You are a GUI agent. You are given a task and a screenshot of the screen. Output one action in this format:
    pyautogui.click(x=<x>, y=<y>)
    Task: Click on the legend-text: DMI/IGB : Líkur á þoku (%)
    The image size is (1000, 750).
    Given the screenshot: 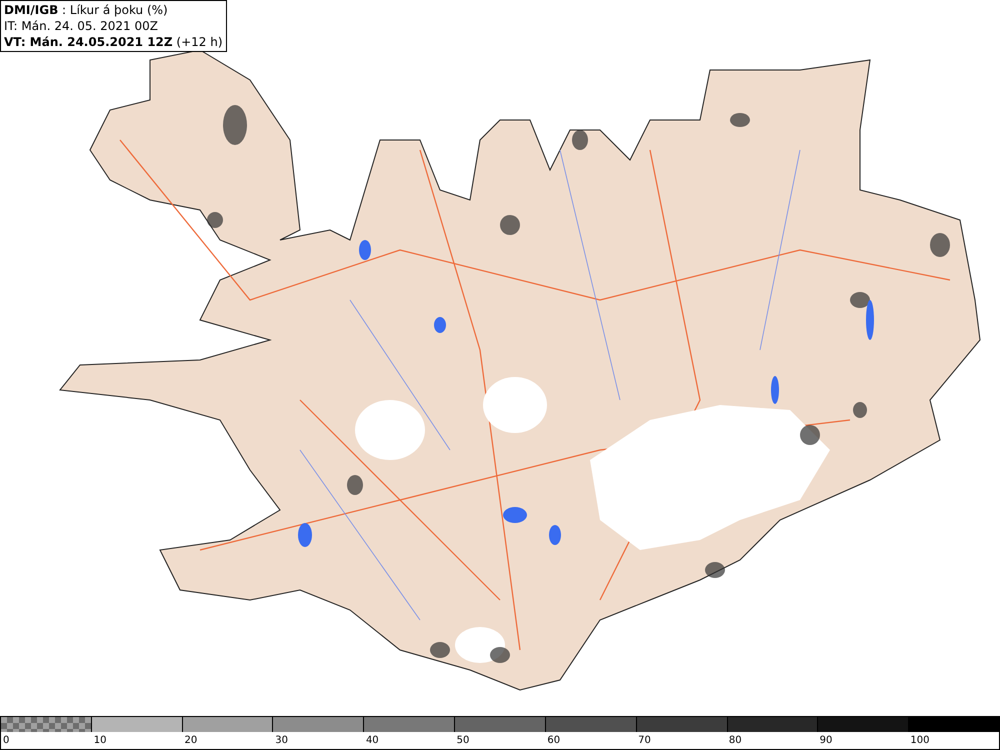 What is the action you would take?
    pyautogui.click(x=86, y=10)
    